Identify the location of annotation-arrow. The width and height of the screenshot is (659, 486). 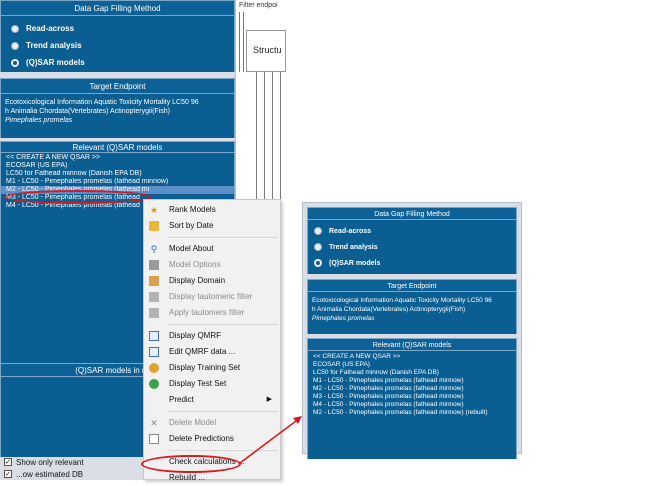
(270, 440).